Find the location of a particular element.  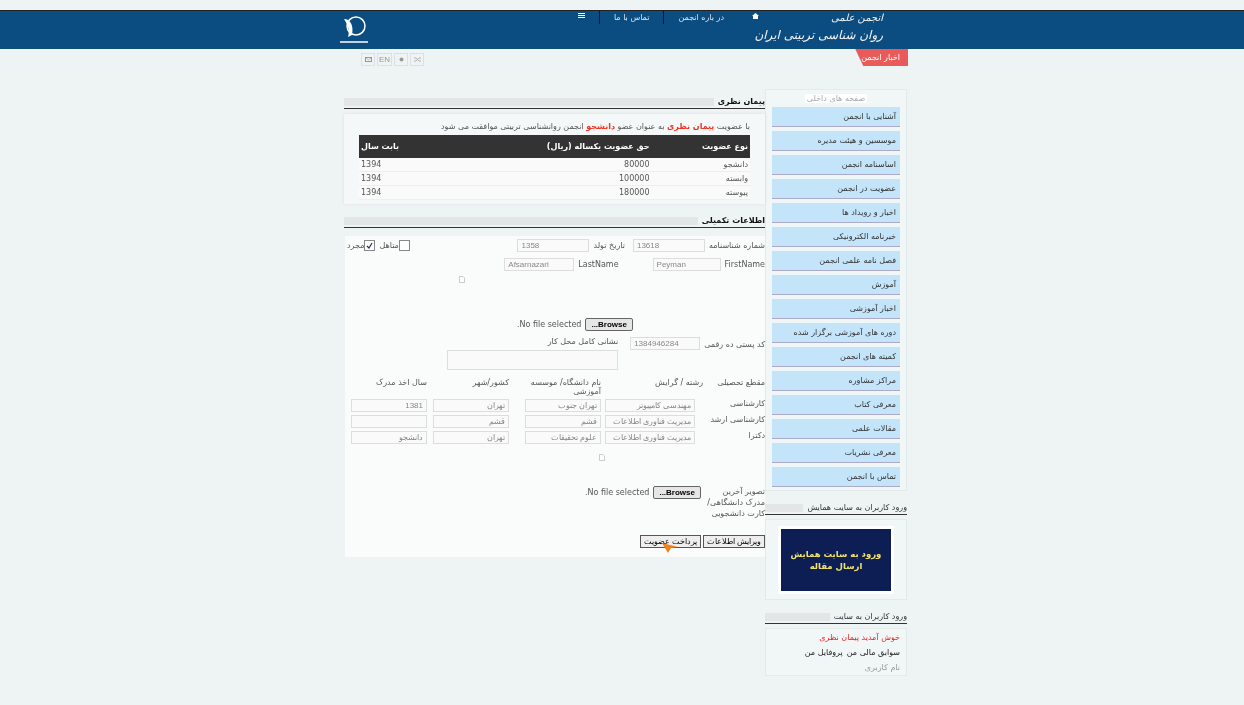

sidebar-item: معرفی کتاب is located at coordinates (836, 405).